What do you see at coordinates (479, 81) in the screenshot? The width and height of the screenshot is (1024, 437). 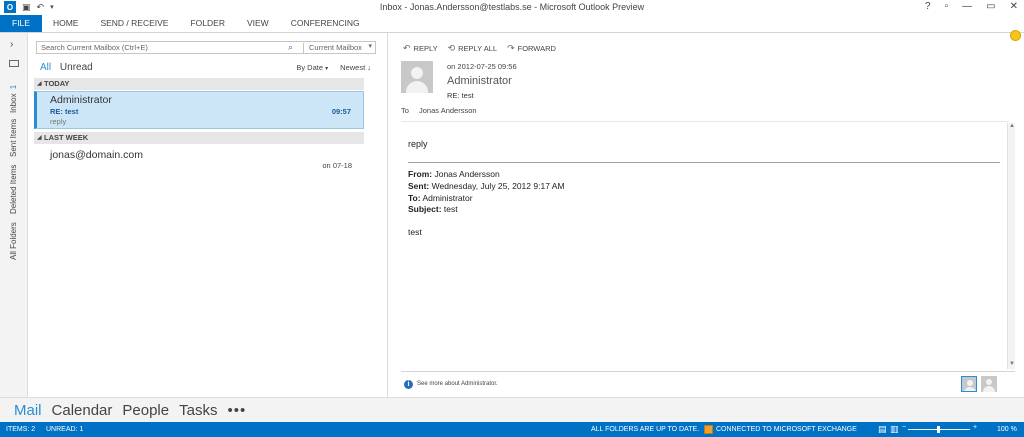 I see `message-sender: Administrator` at bounding box center [479, 81].